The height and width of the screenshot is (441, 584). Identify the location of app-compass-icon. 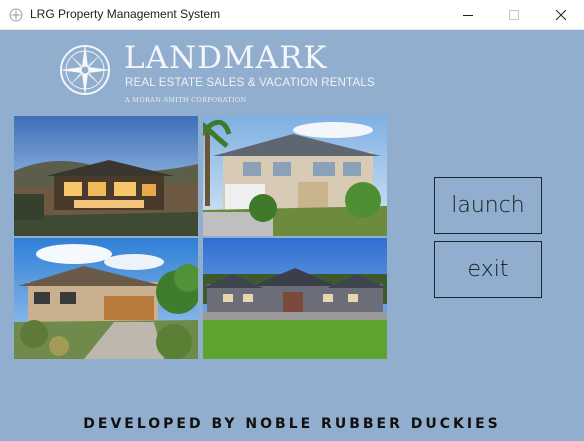
(16, 15).